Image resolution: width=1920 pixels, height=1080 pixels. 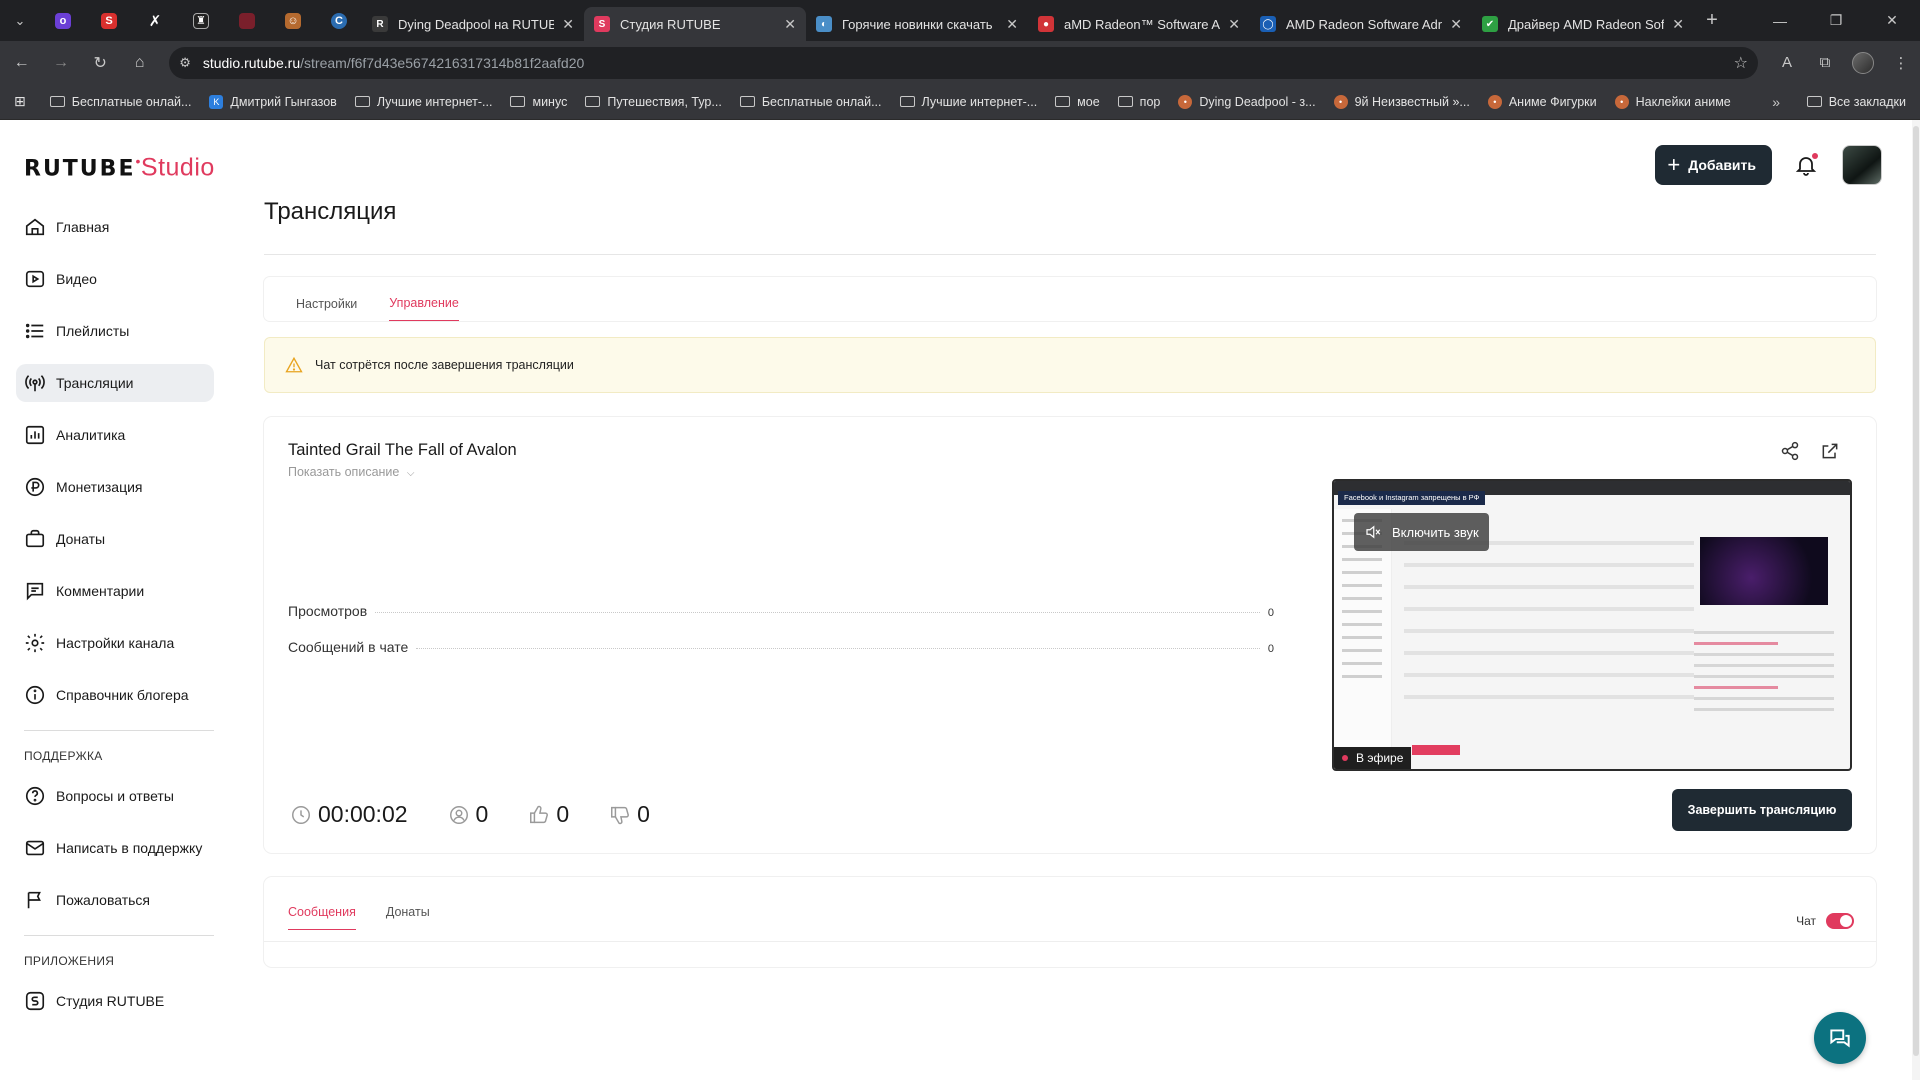 I want to click on open-external-icon, so click(x=1830, y=451).